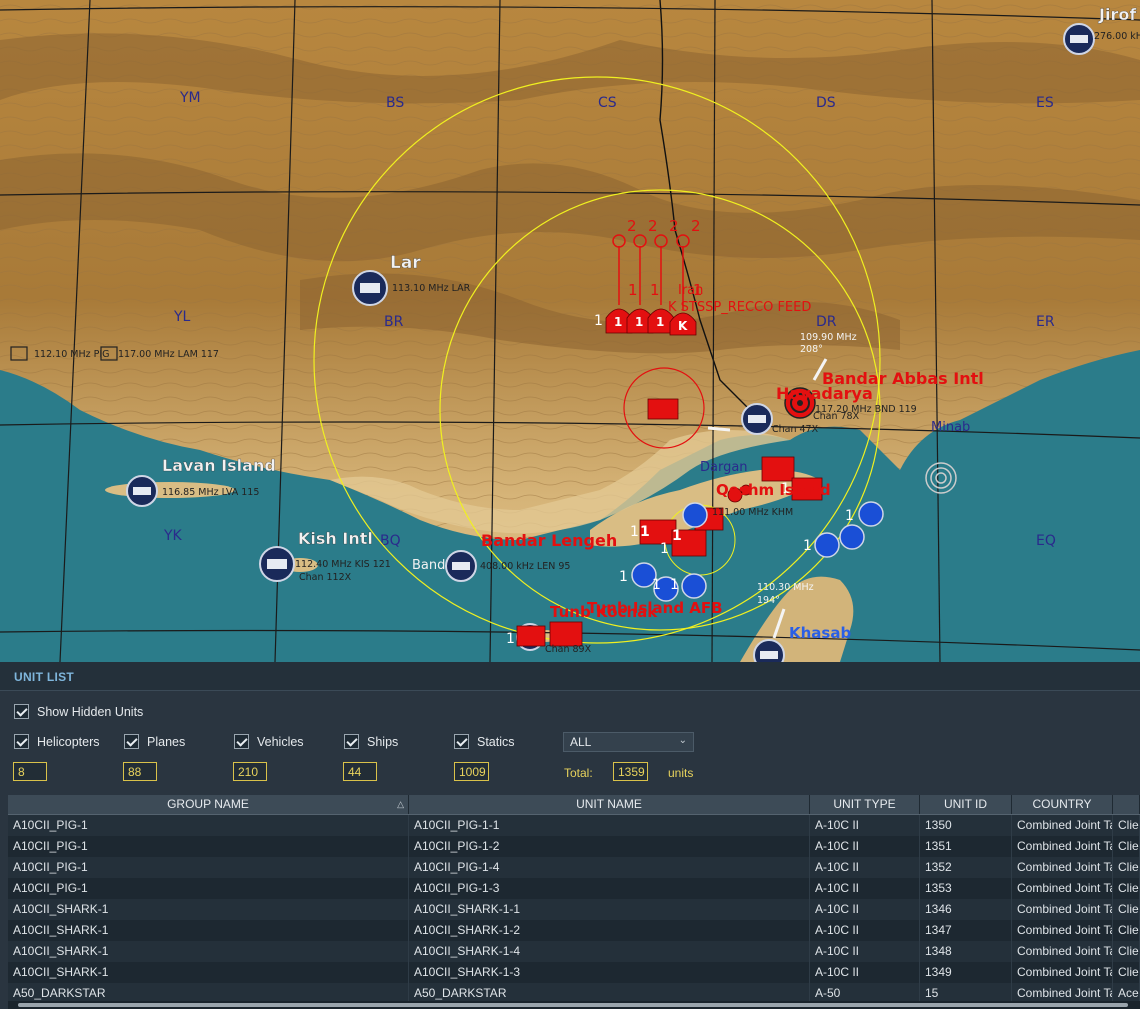 This screenshot has width=1140, height=1009. What do you see at coordinates (208, 804) in the screenshot?
I see `header-group-name: GROUP NAME △` at bounding box center [208, 804].